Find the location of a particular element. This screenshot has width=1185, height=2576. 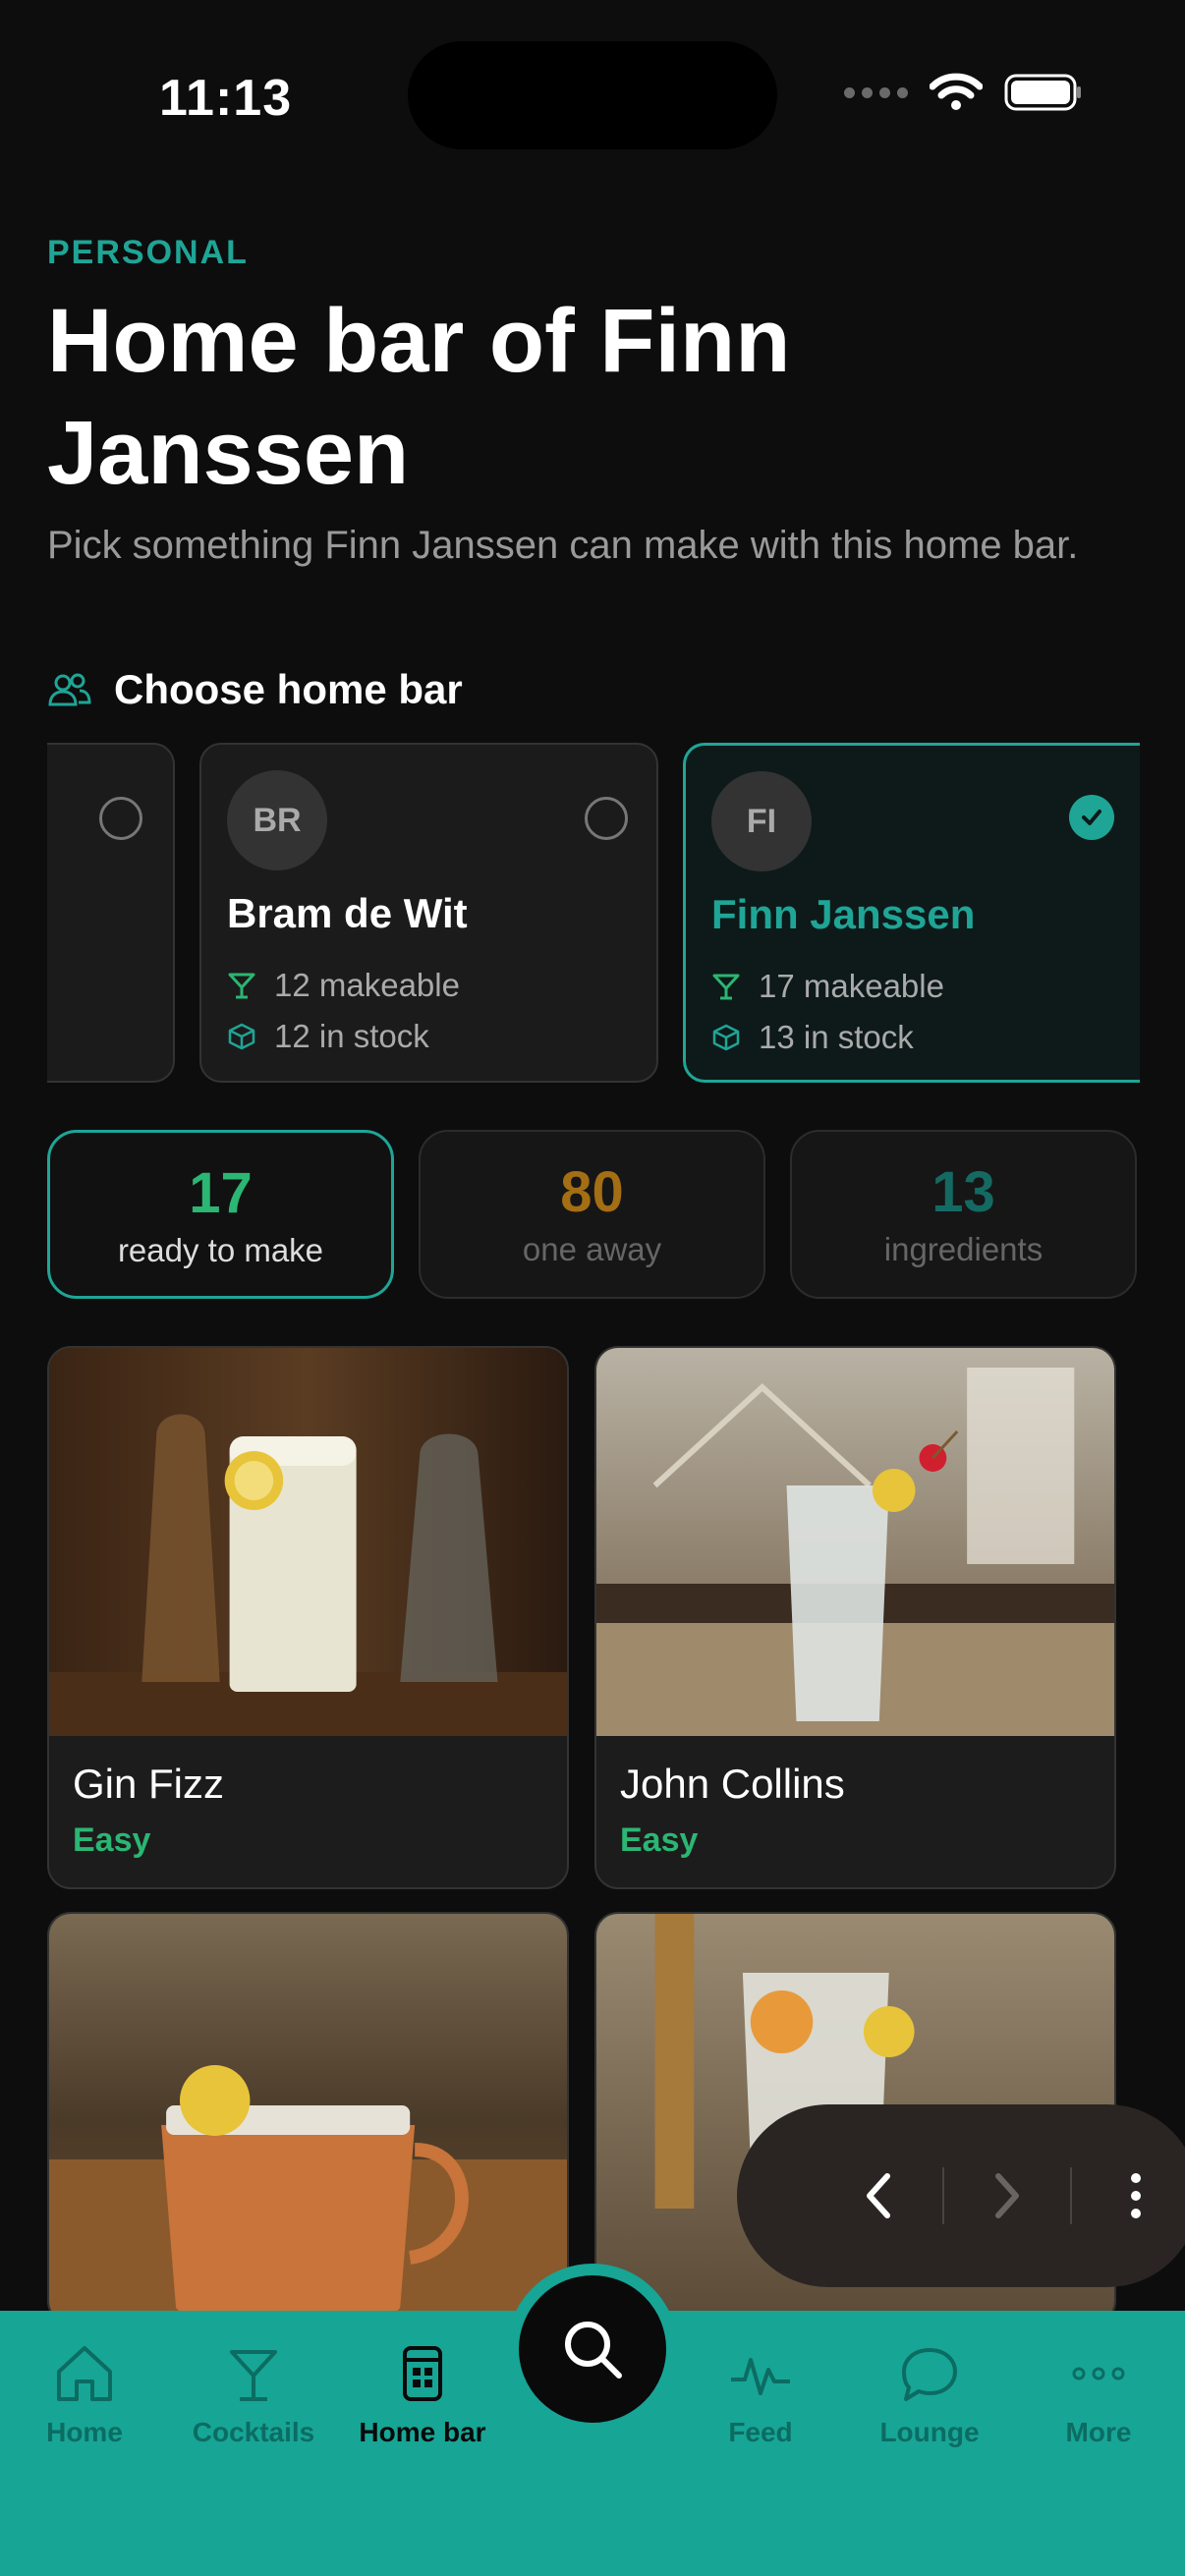

cocktail-card-john-collins: John Collins Easy is located at coordinates (855, 1617).